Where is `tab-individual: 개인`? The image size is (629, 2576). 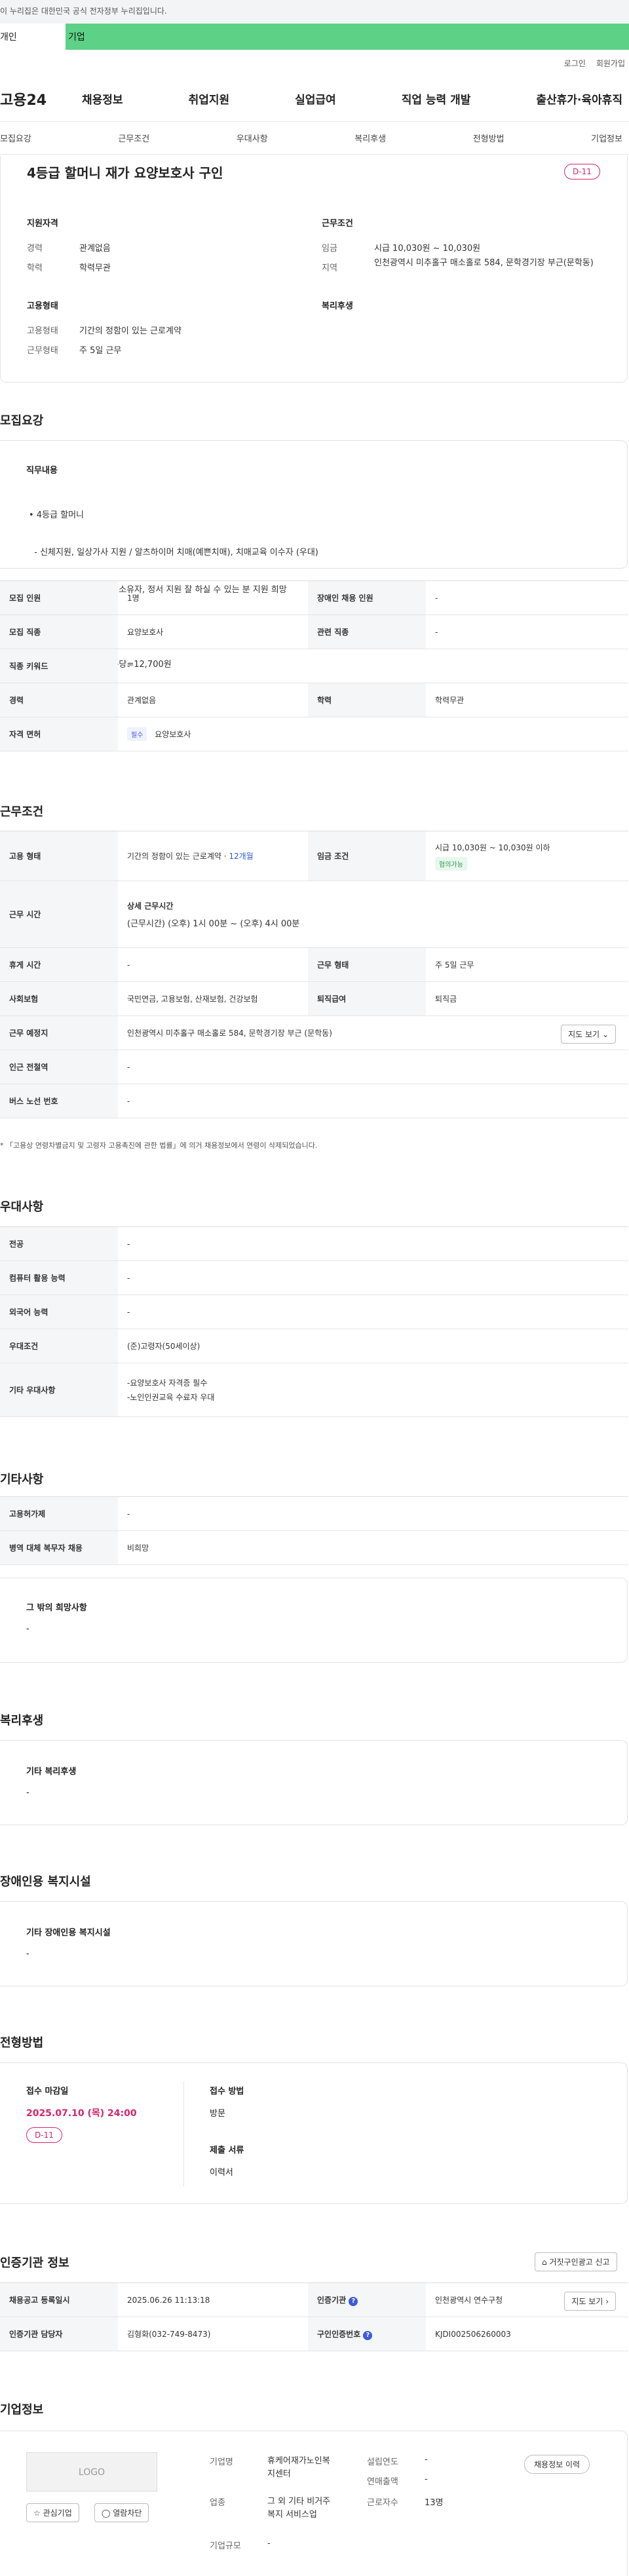 tab-individual: 개인 is located at coordinates (33, 37).